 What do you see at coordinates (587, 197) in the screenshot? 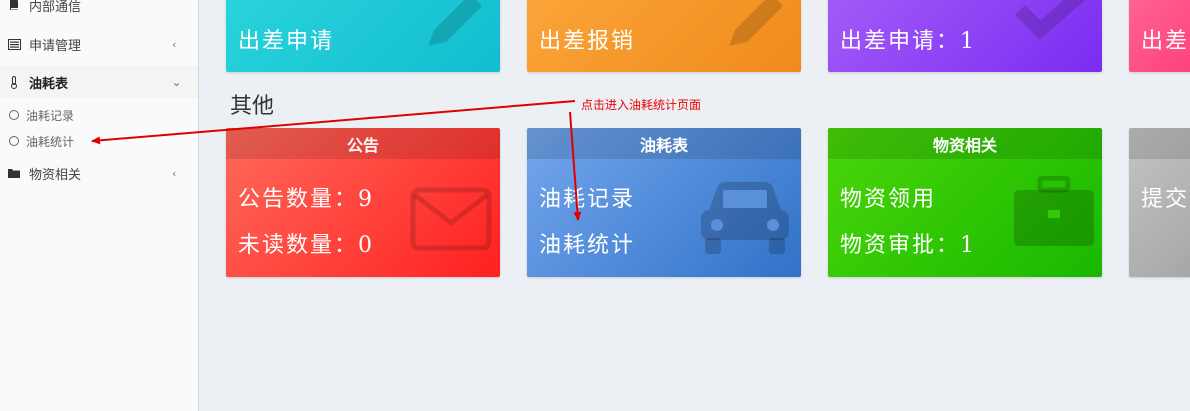
I see `fuel-record-link: 油耗记录` at bounding box center [587, 197].